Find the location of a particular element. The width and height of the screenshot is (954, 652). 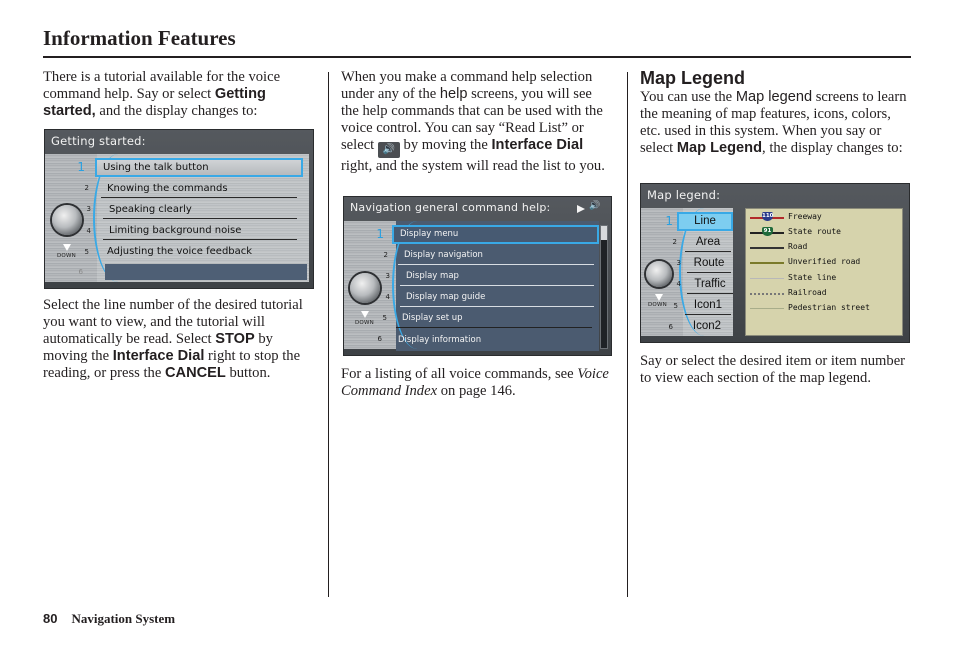

list-item: Display map is located at coordinates (497, 276).